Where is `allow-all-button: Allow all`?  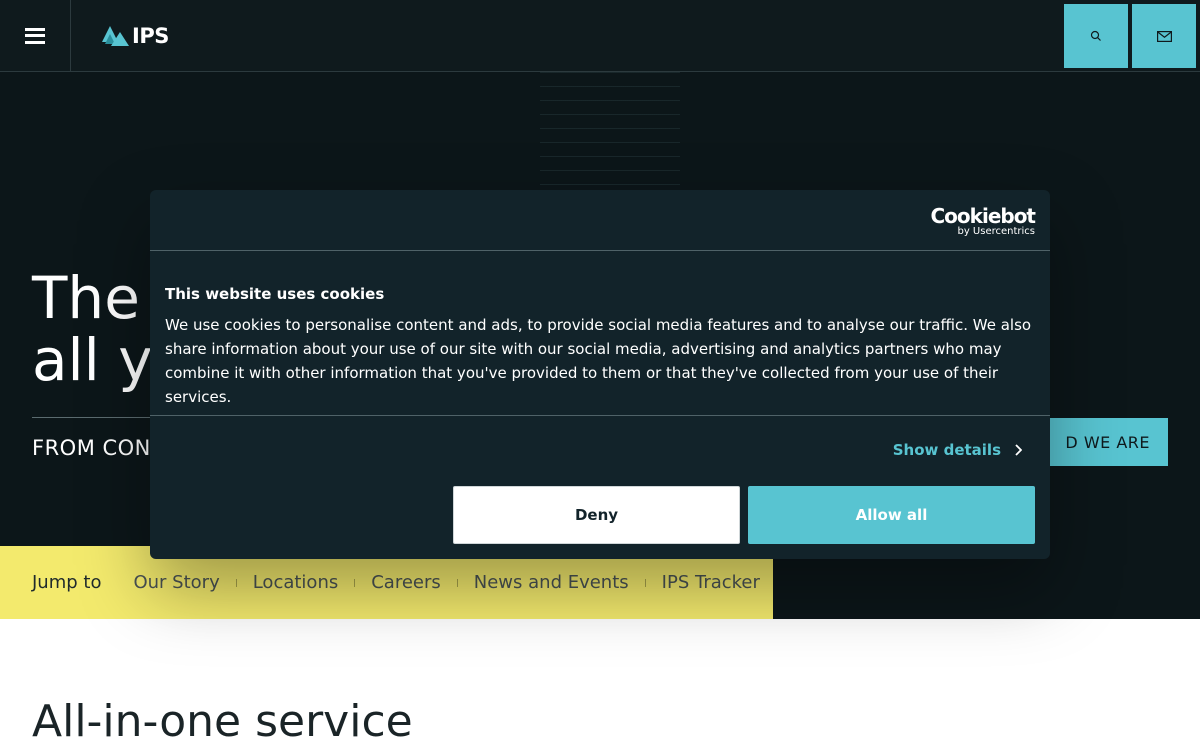
allow-all-button: Allow all is located at coordinates (891, 515).